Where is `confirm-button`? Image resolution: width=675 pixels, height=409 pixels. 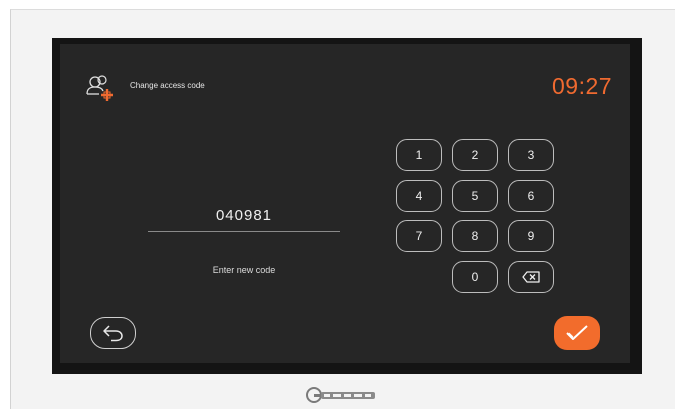
confirm-button is located at coordinates (577, 333).